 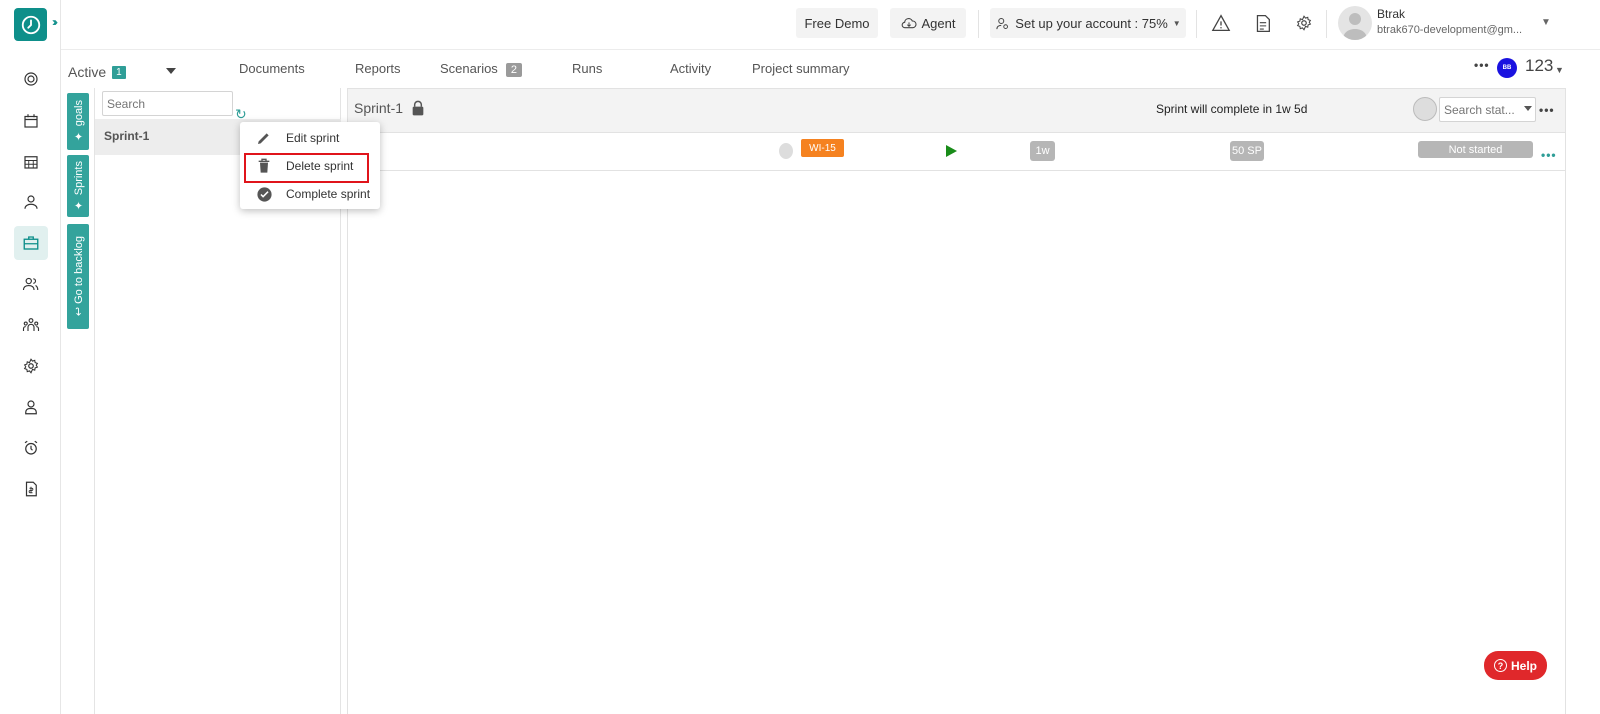 I want to click on story-points-badge: 50 SP, so click(x=1247, y=151).